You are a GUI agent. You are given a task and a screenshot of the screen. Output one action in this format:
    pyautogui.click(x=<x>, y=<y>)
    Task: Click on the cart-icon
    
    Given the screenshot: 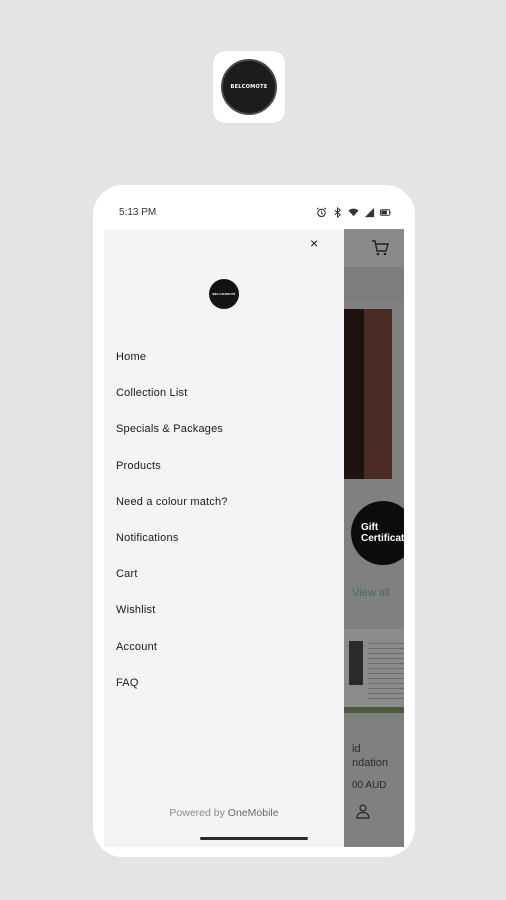 What is the action you would take?
    pyautogui.click(x=380, y=248)
    